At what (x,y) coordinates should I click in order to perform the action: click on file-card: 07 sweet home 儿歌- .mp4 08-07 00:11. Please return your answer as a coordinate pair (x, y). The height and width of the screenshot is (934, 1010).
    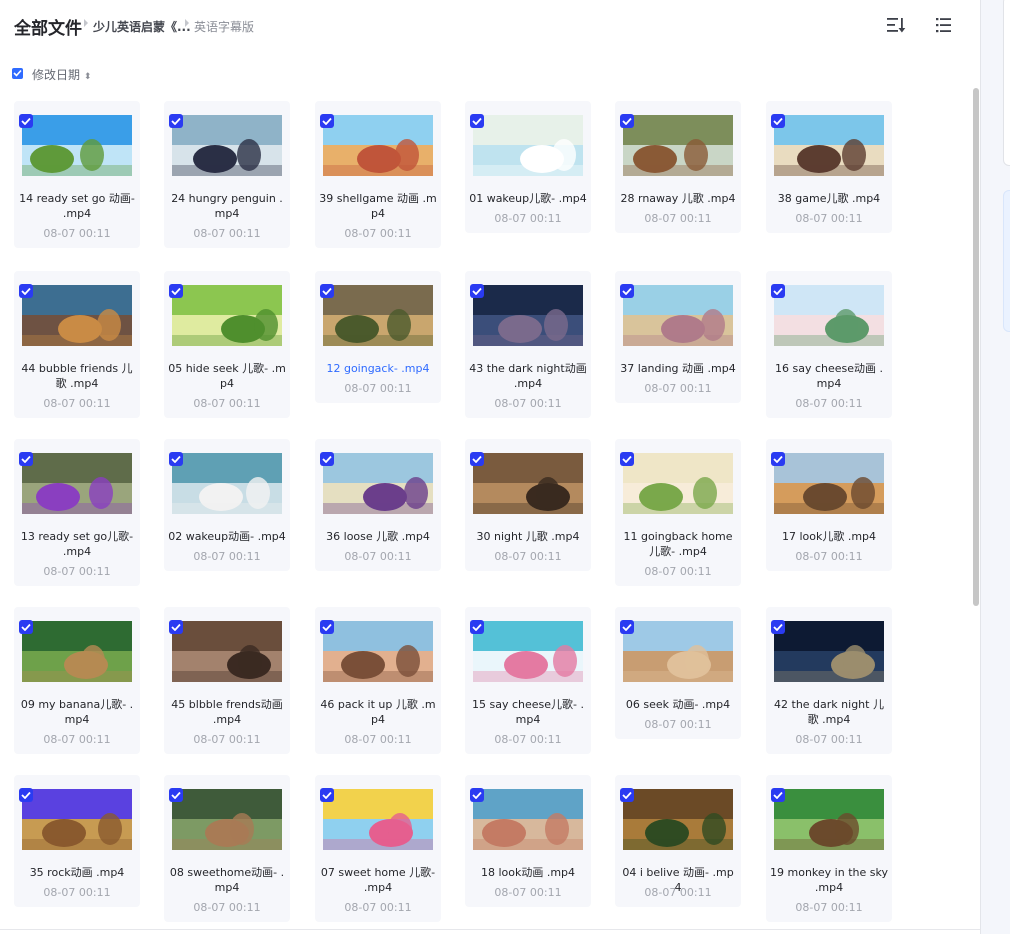
    Looking at the image, I should click on (378, 848).